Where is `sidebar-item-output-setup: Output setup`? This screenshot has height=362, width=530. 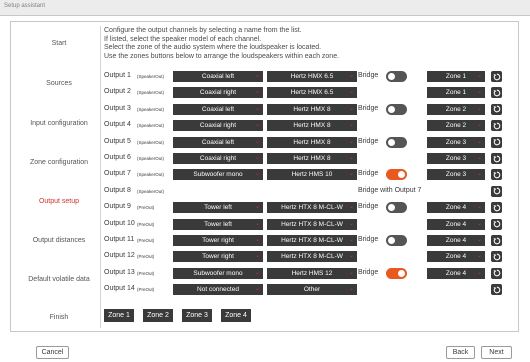 sidebar-item-output-setup: Output setup is located at coordinates (59, 201).